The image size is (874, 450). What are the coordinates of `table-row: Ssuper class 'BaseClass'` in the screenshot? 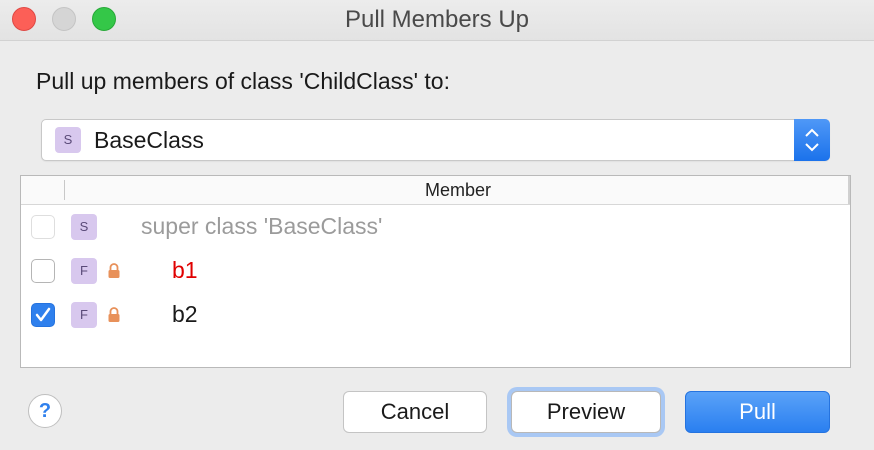 It's located at (435, 227).